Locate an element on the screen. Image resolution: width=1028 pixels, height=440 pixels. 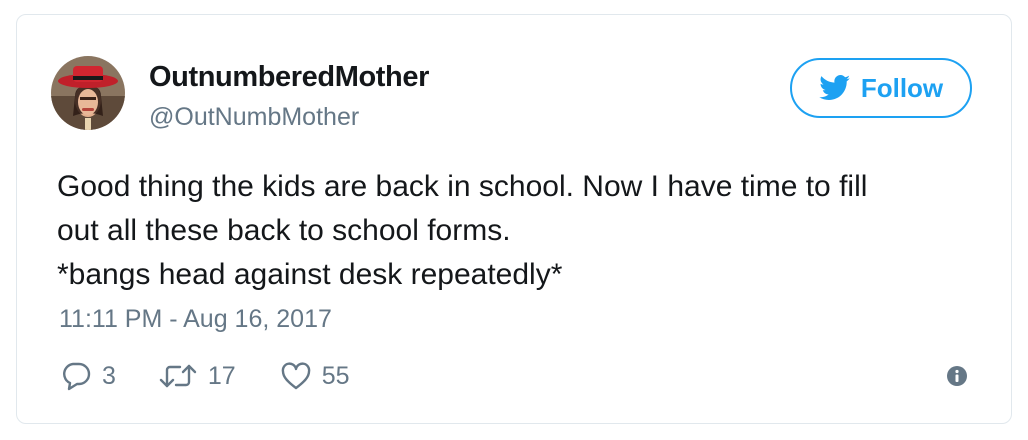
info-button is located at coordinates (957, 376).